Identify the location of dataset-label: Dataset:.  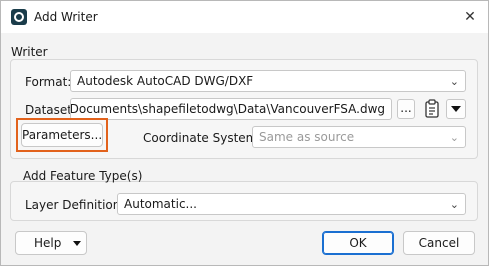
(51, 110).